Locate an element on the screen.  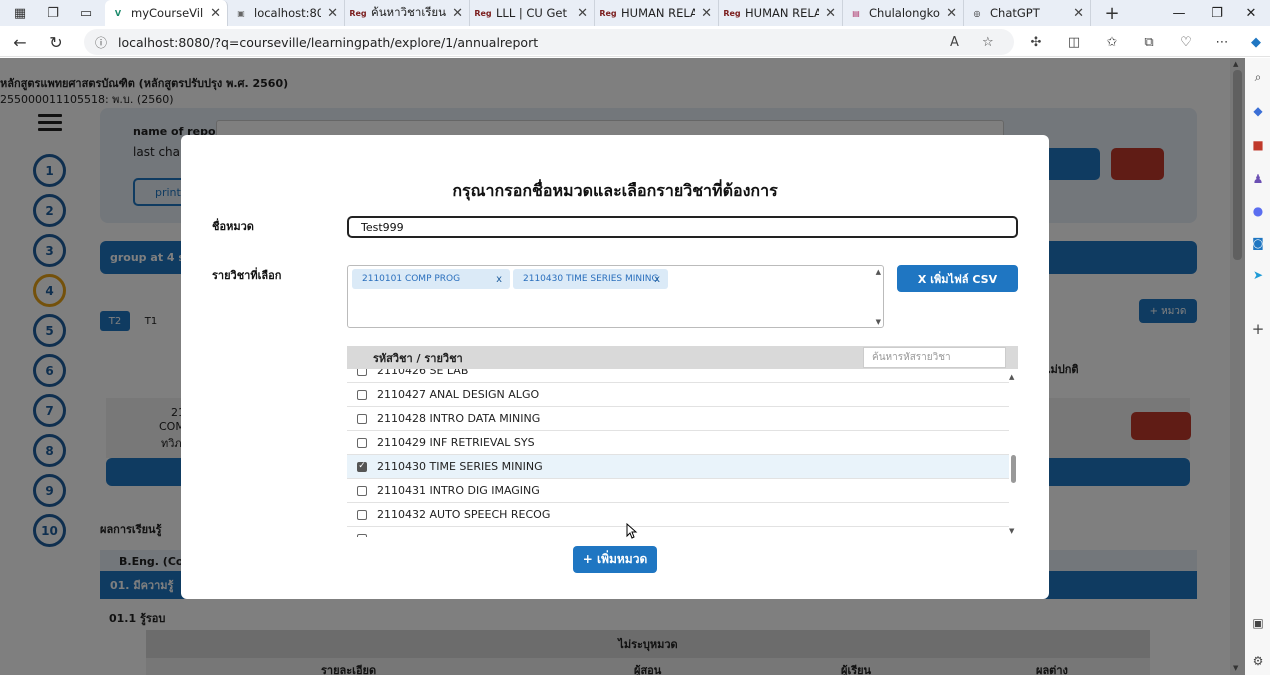
course-list-scrollbar: ▲ ▼ is located at coordinates (1013, 453).